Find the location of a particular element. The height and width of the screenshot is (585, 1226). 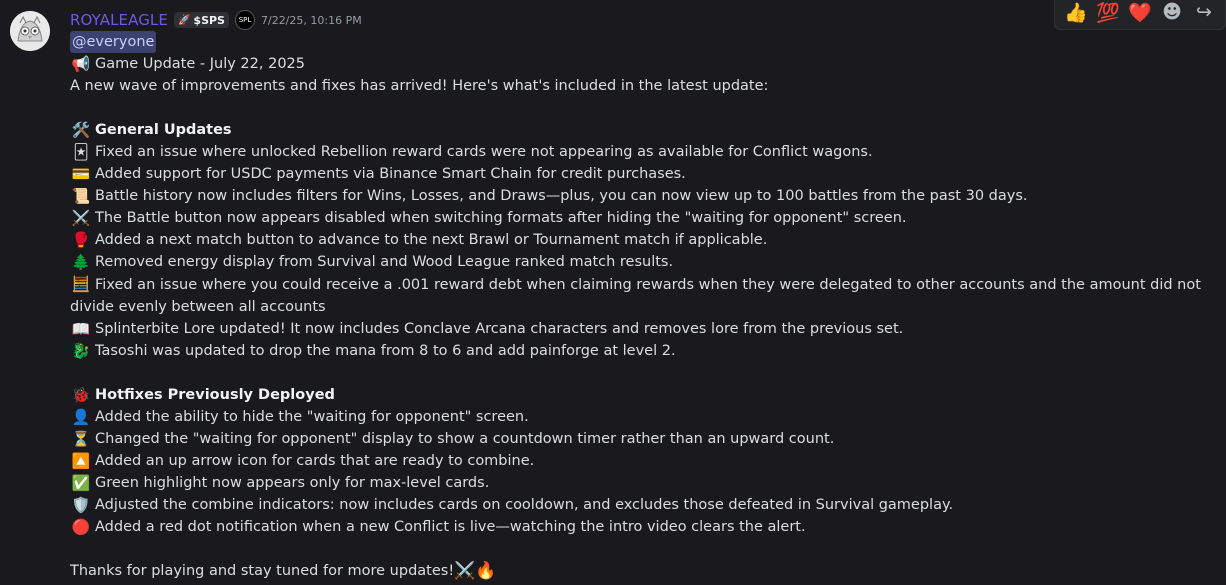

general-heading-line: 🛠️ General Updates is located at coordinates (640, 130).